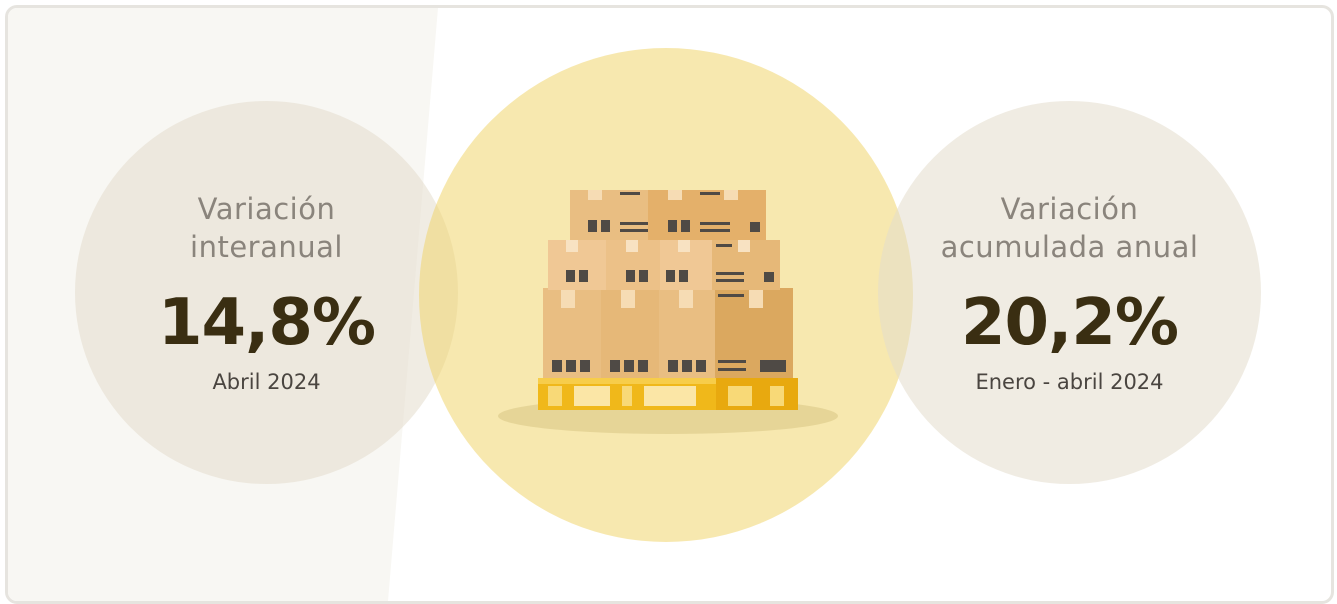 This screenshot has width=1337, height=604. Describe the element at coordinates (1069, 247) in the screenshot. I see `stat-title-line2: acumulada anual` at that location.